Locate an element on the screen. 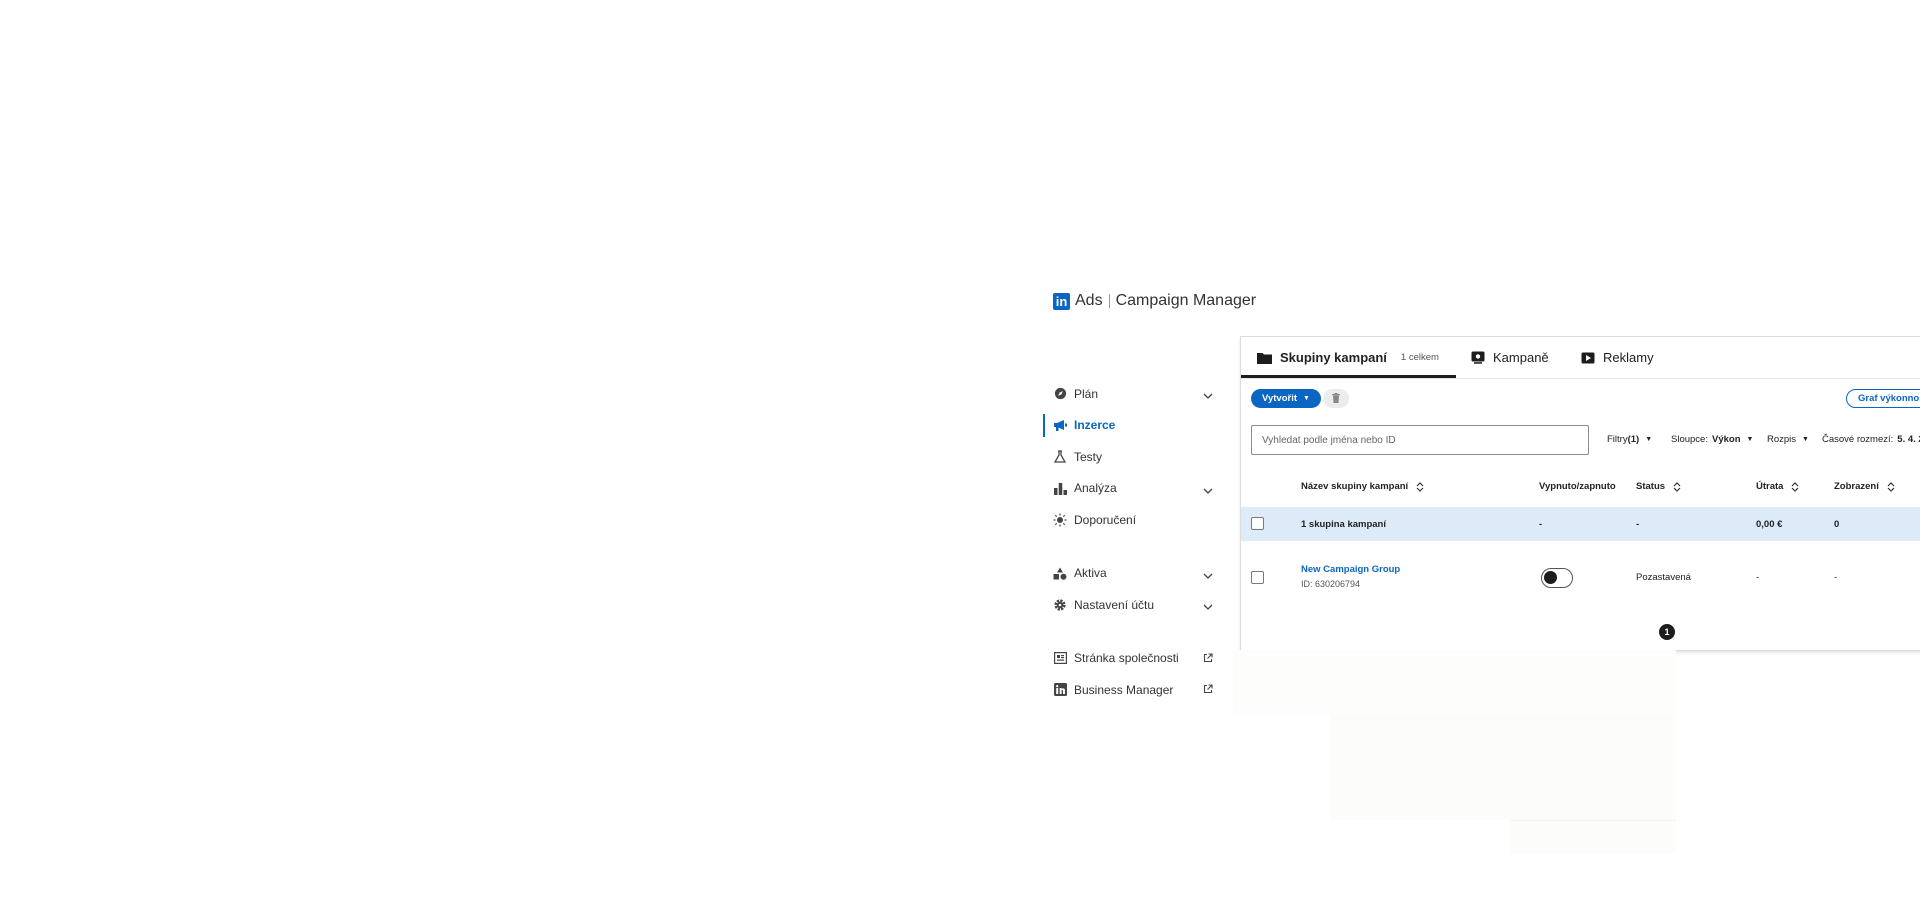 The height and width of the screenshot is (905, 1920). column-header-spend: Útrata is located at coordinates (1777, 486).